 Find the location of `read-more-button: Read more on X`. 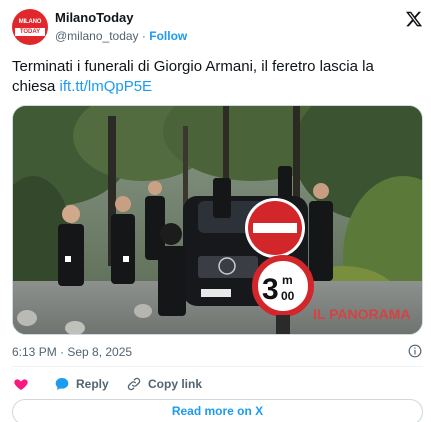

read-more-button: Read more on X is located at coordinates (217, 410).